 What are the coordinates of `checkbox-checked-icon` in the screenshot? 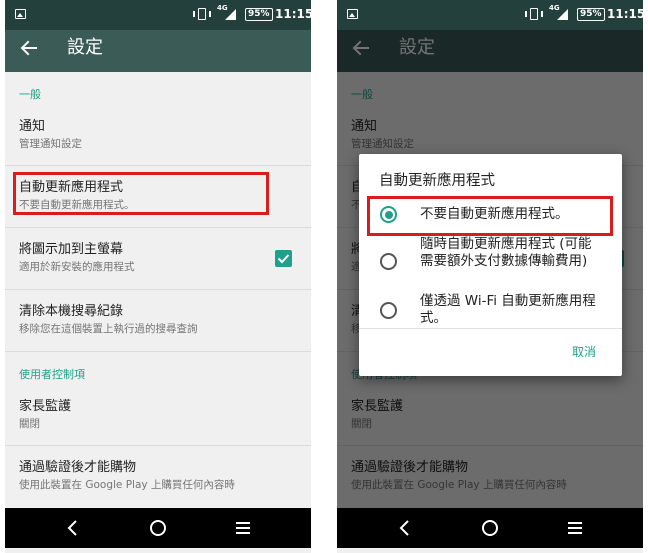 It's located at (283, 258).